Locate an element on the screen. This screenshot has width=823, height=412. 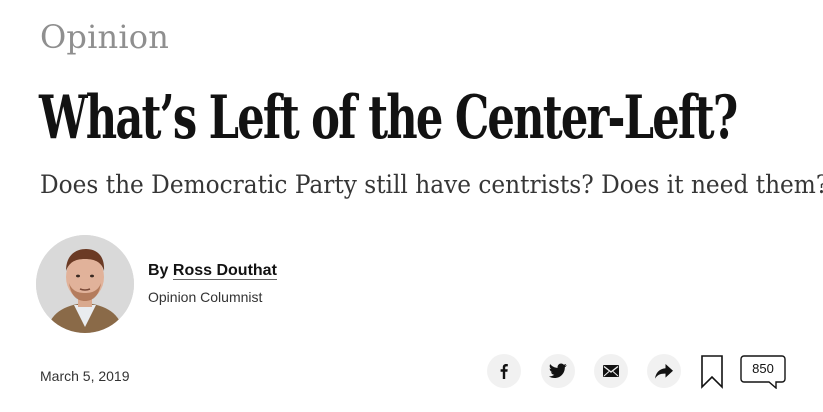
byline-prefix: By is located at coordinates (160, 270).